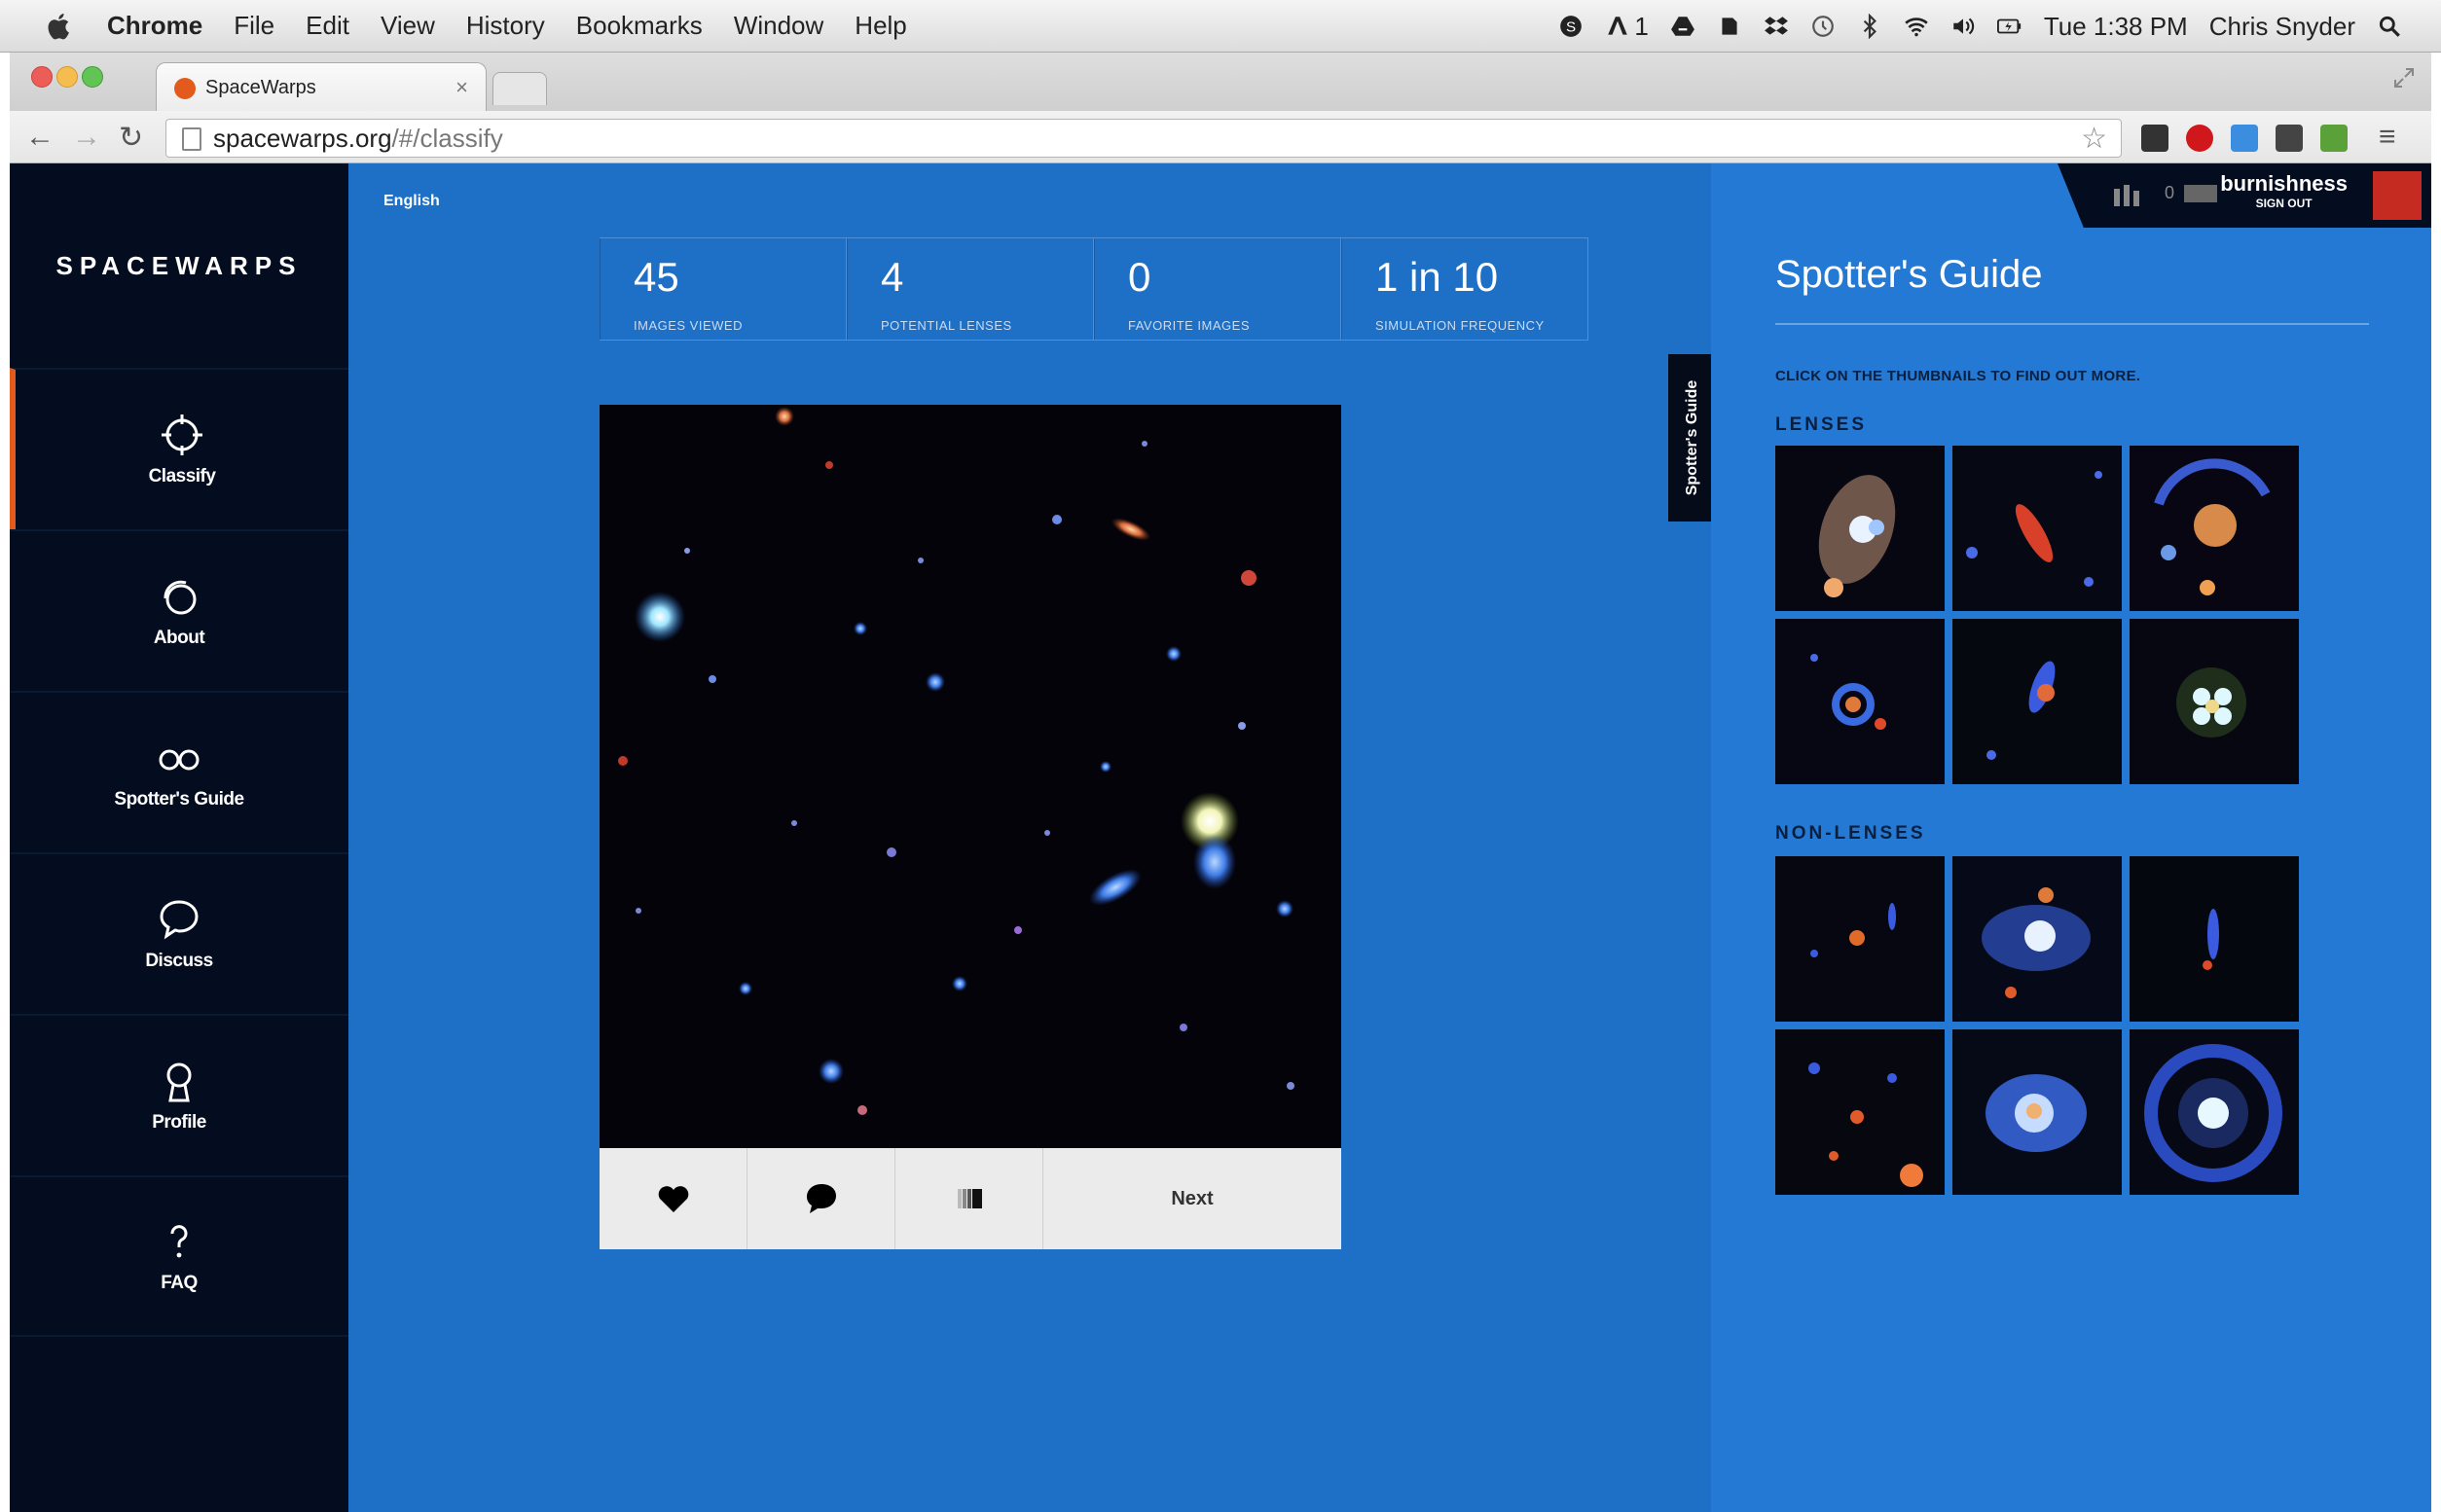 The width and height of the screenshot is (2441, 1512). What do you see at coordinates (131, 138) in the screenshot?
I see `reload-icon: ↻` at bounding box center [131, 138].